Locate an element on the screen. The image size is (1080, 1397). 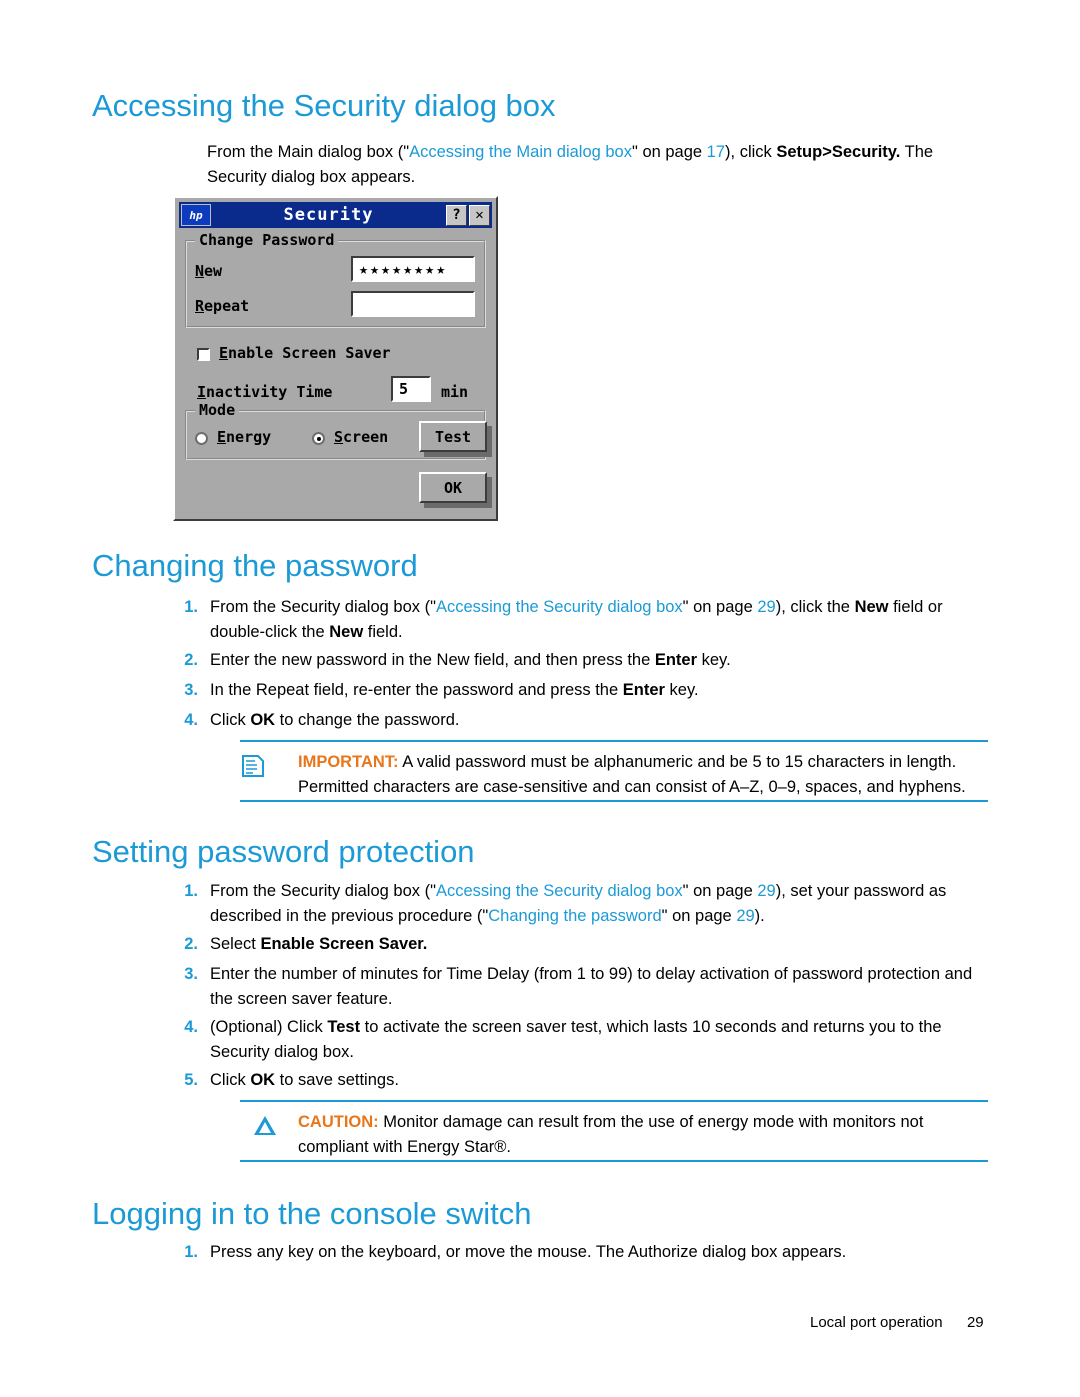
text-bold-enter: Enter is located at coordinates (676, 660).